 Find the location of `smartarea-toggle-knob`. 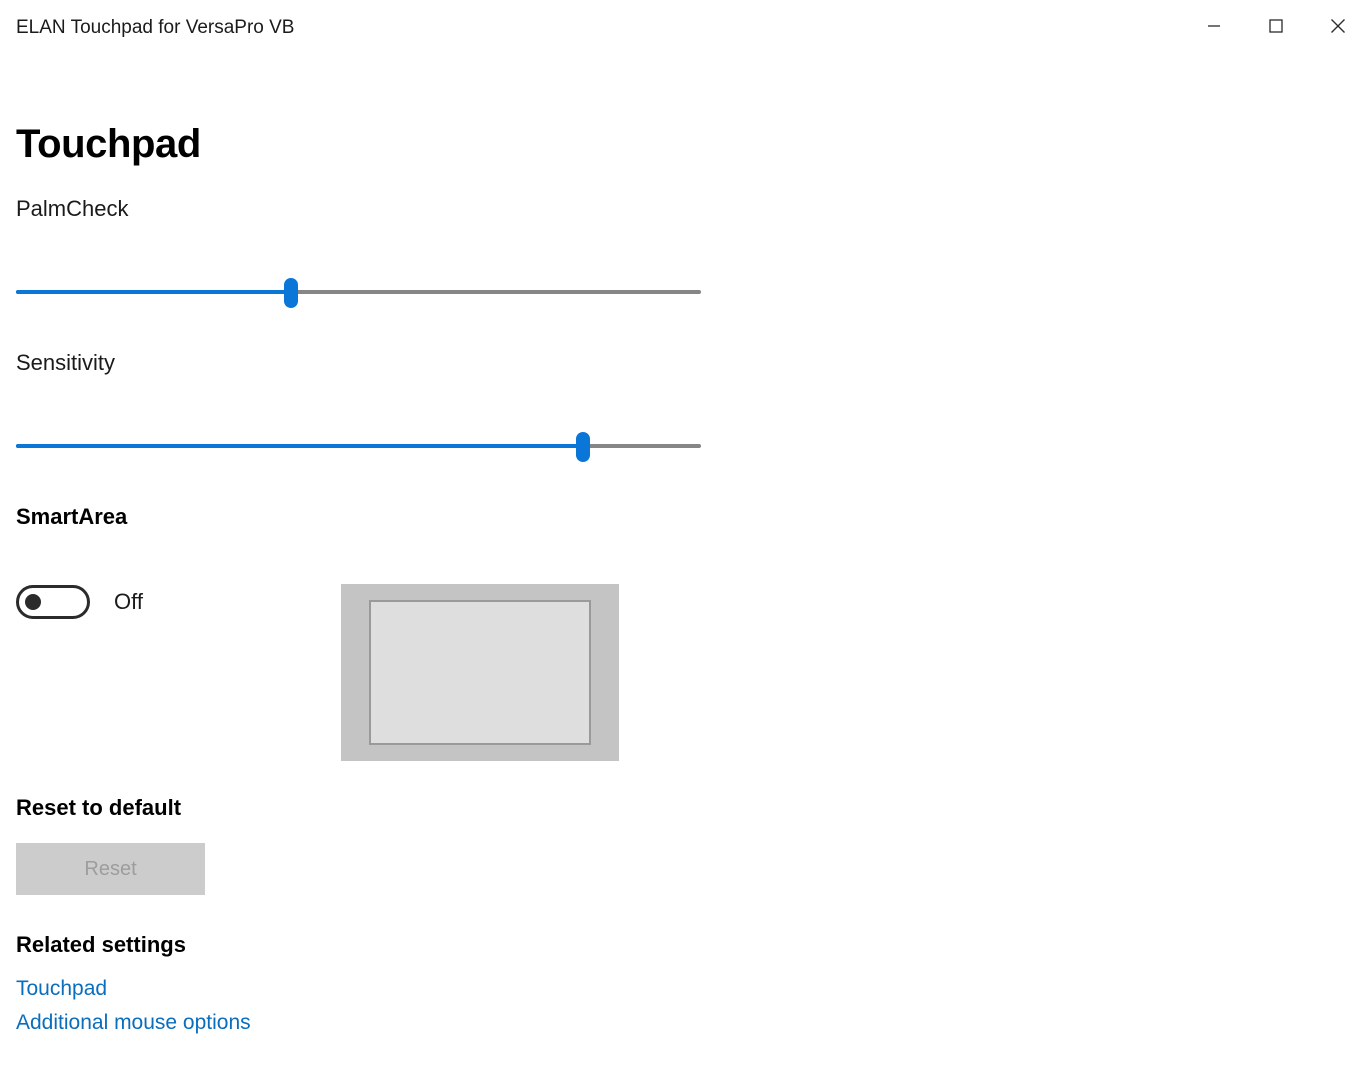

smartarea-toggle-knob is located at coordinates (33, 602).